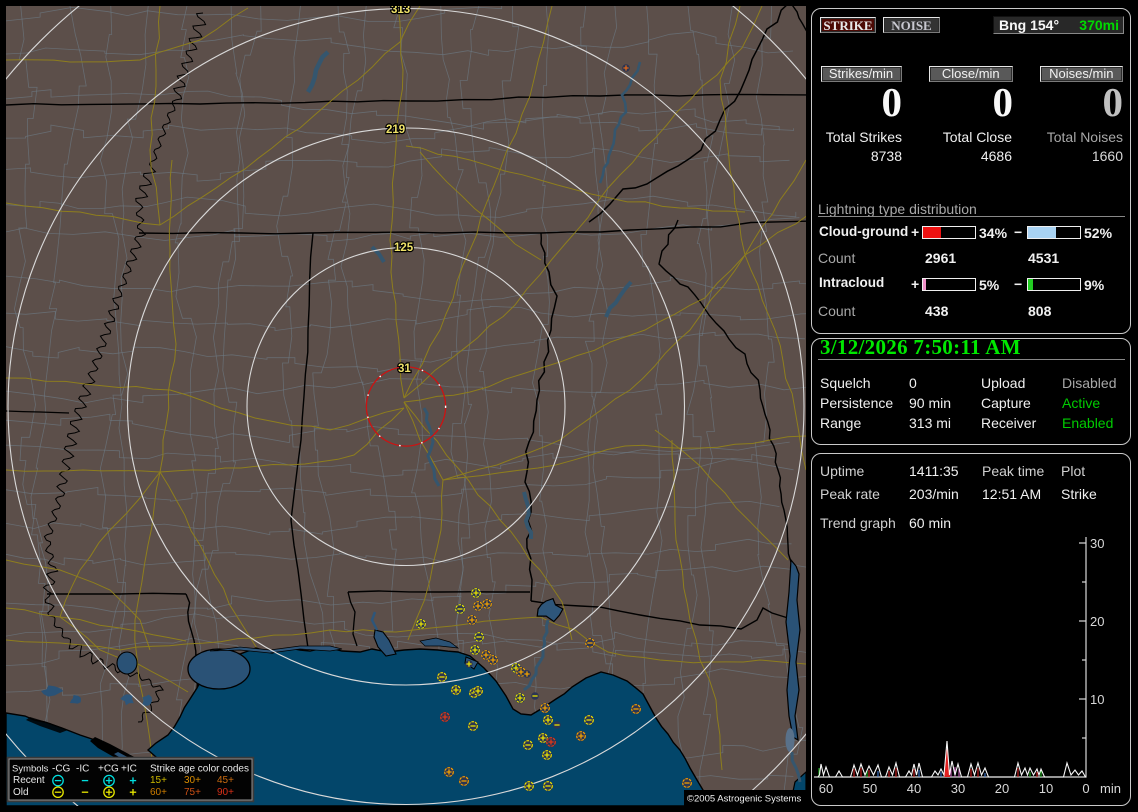  I want to click on svg-text: -CG, so click(61, 769).